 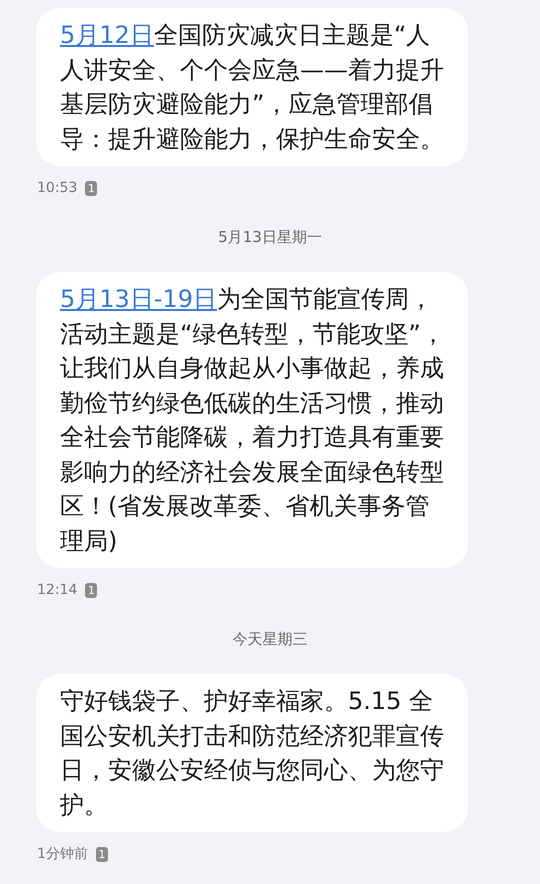 I want to click on date-link: 5月12日, so click(x=107, y=35).